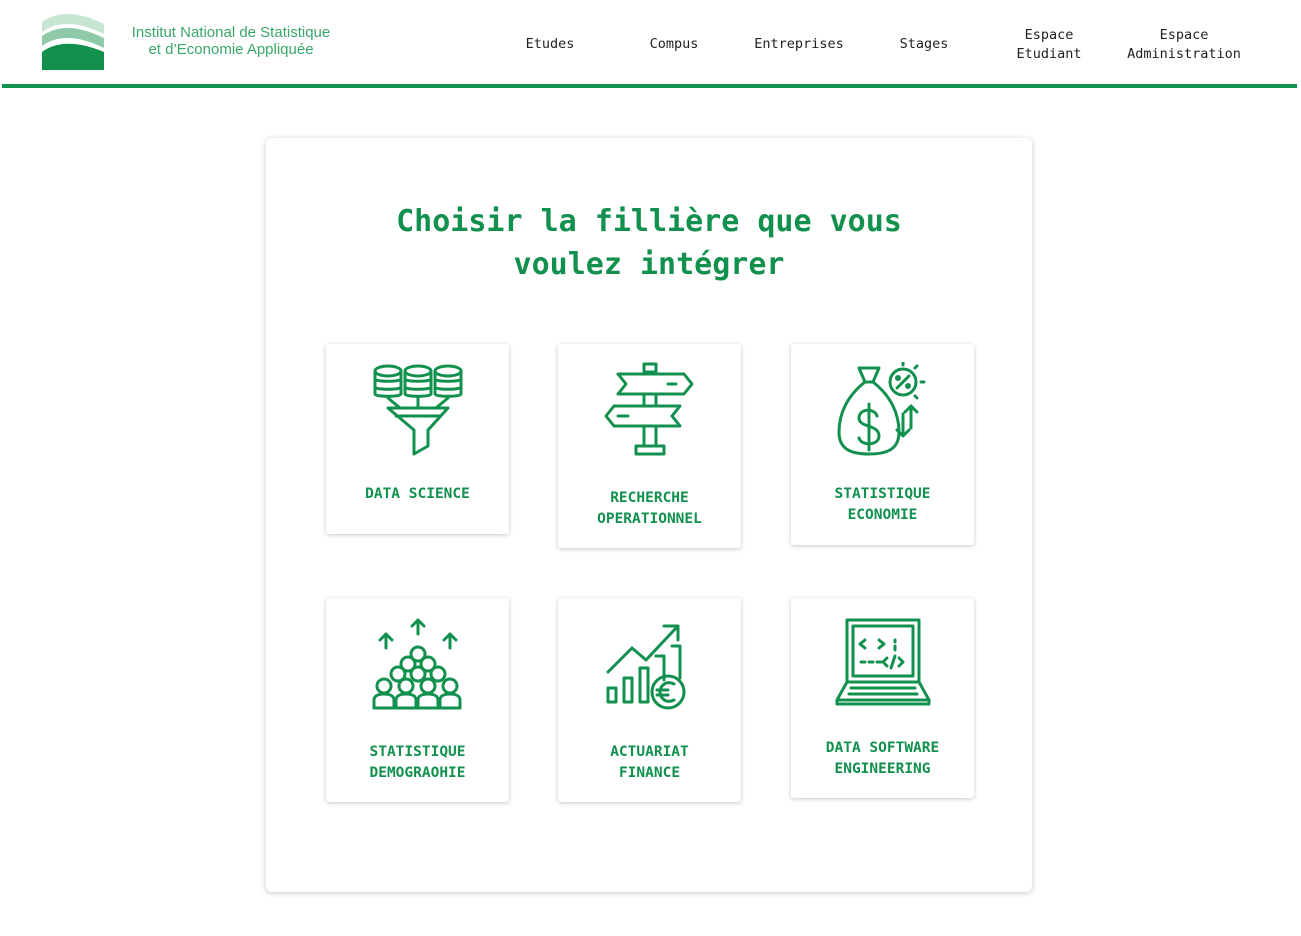 This screenshot has width=1301, height=936. I want to click on card-actuariat-finance: ACTUARIAT FINANCE, so click(649, 700).